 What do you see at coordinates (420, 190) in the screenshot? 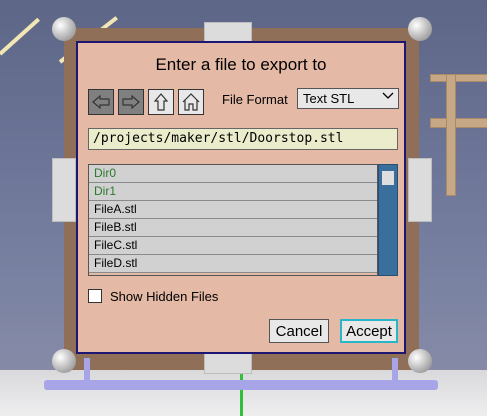
I see `right-side-bracket` at bounding box center [420, 190].